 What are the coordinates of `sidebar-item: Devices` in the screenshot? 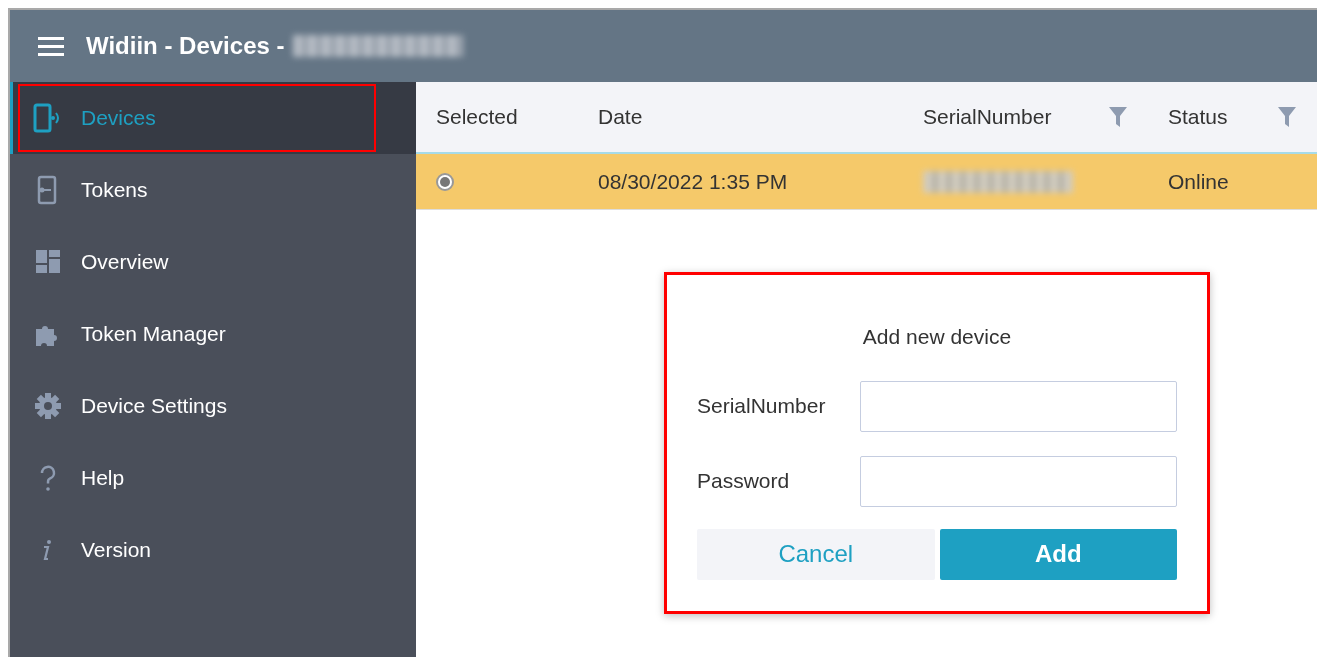 It's located at (213, 118).